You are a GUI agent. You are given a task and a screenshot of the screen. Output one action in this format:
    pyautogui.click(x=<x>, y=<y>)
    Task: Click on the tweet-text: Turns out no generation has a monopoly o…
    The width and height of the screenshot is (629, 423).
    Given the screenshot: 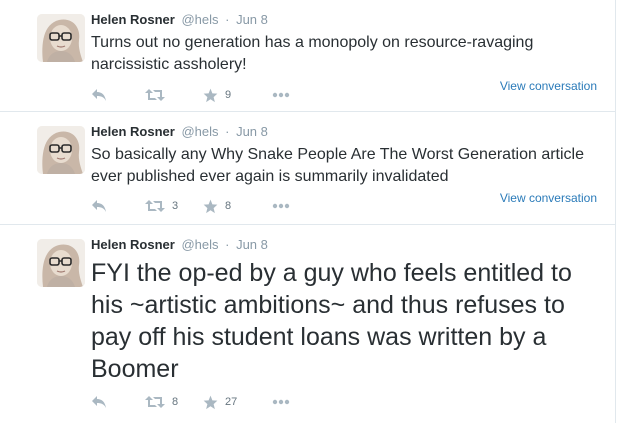 What is the action you would take?
    pyautogui.click(x=312, y=53)
    